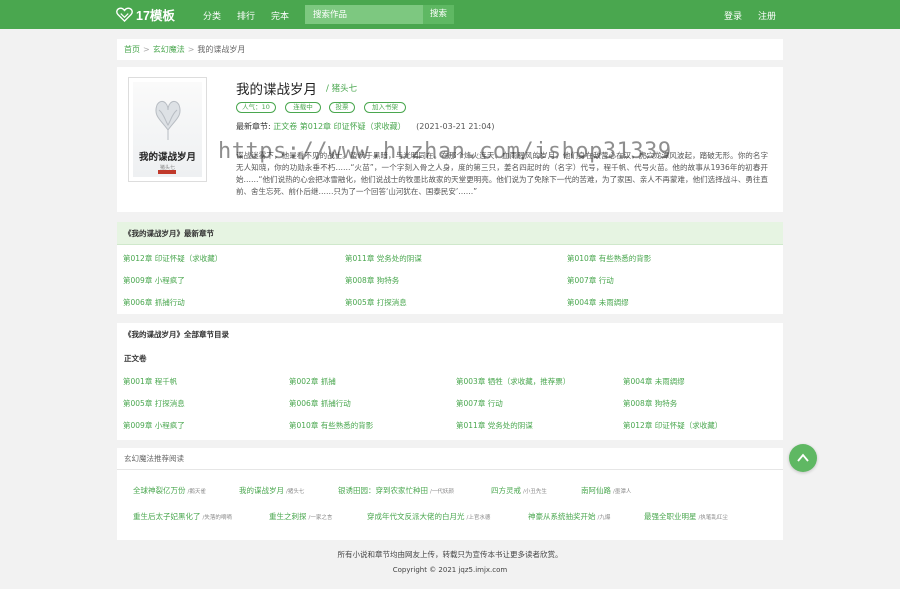  Describe the element at coordinates (167, 516) in the screenshot. I see `recommend-title: 重生后太子妃黑化了` at that location.